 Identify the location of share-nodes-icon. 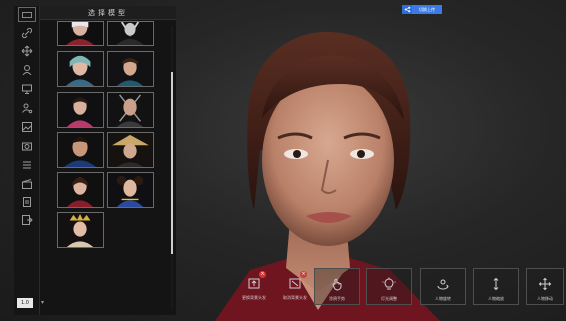
(407, 9).